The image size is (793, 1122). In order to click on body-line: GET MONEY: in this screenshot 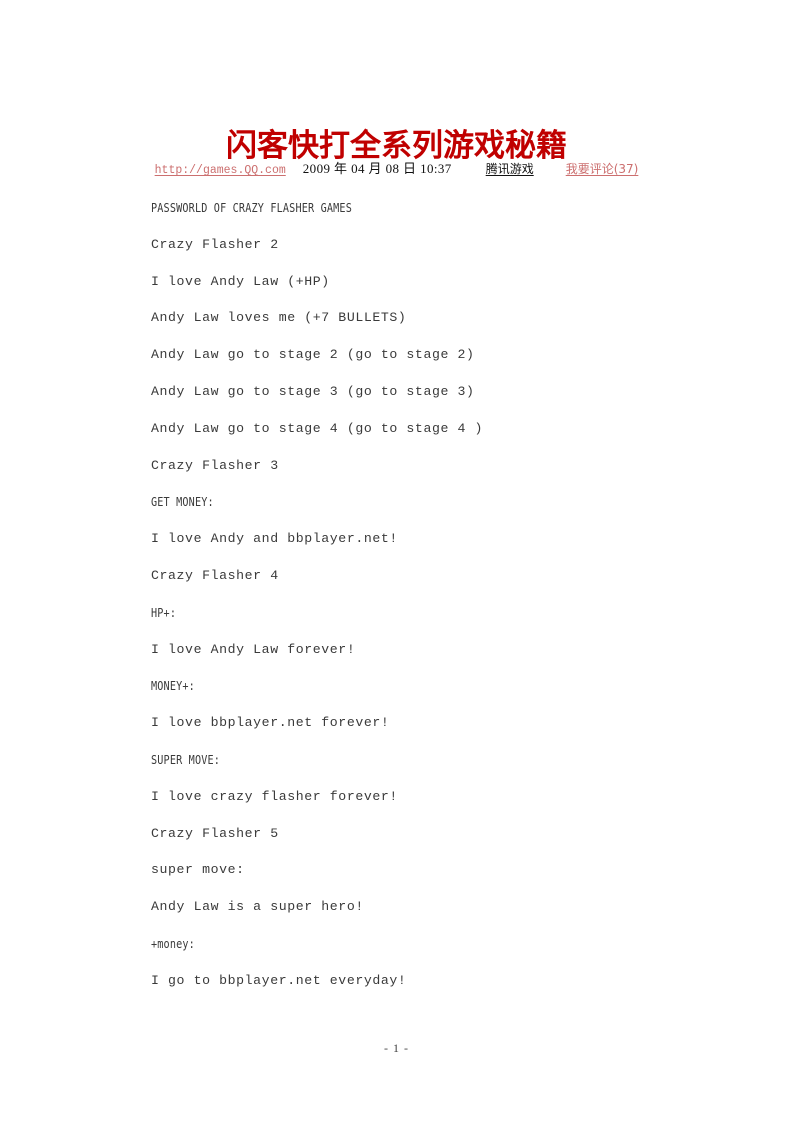, I will do `click(182, 502)`.